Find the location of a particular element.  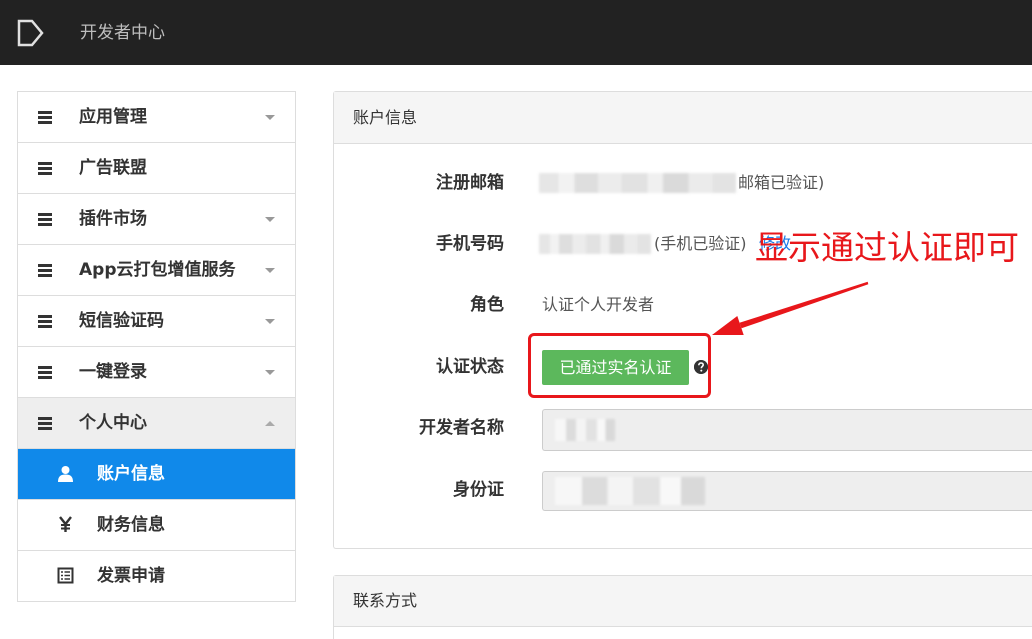

site-title: 开发者中心 is located at coordinates (122, 33).